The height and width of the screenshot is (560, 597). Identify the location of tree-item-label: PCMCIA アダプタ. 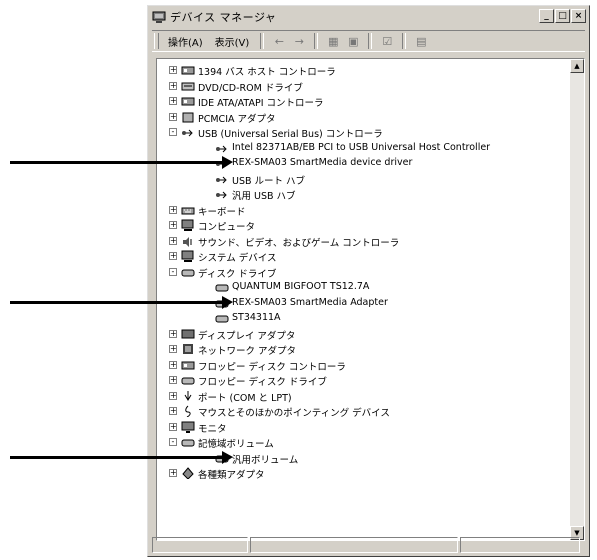
(237, 119).